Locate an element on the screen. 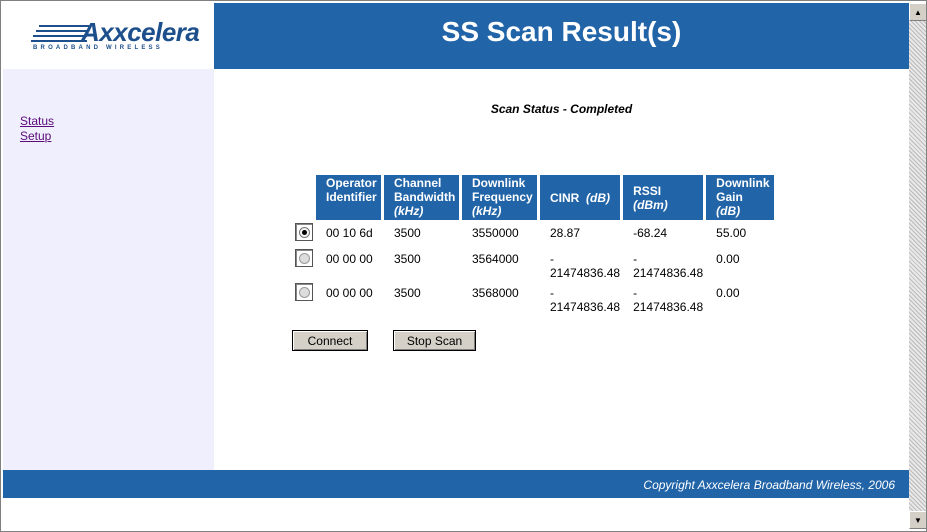 Image resolution: width=927 pixels, height=532 pixels. logo-text: Axxcelera is located at coordinates (140, 32).